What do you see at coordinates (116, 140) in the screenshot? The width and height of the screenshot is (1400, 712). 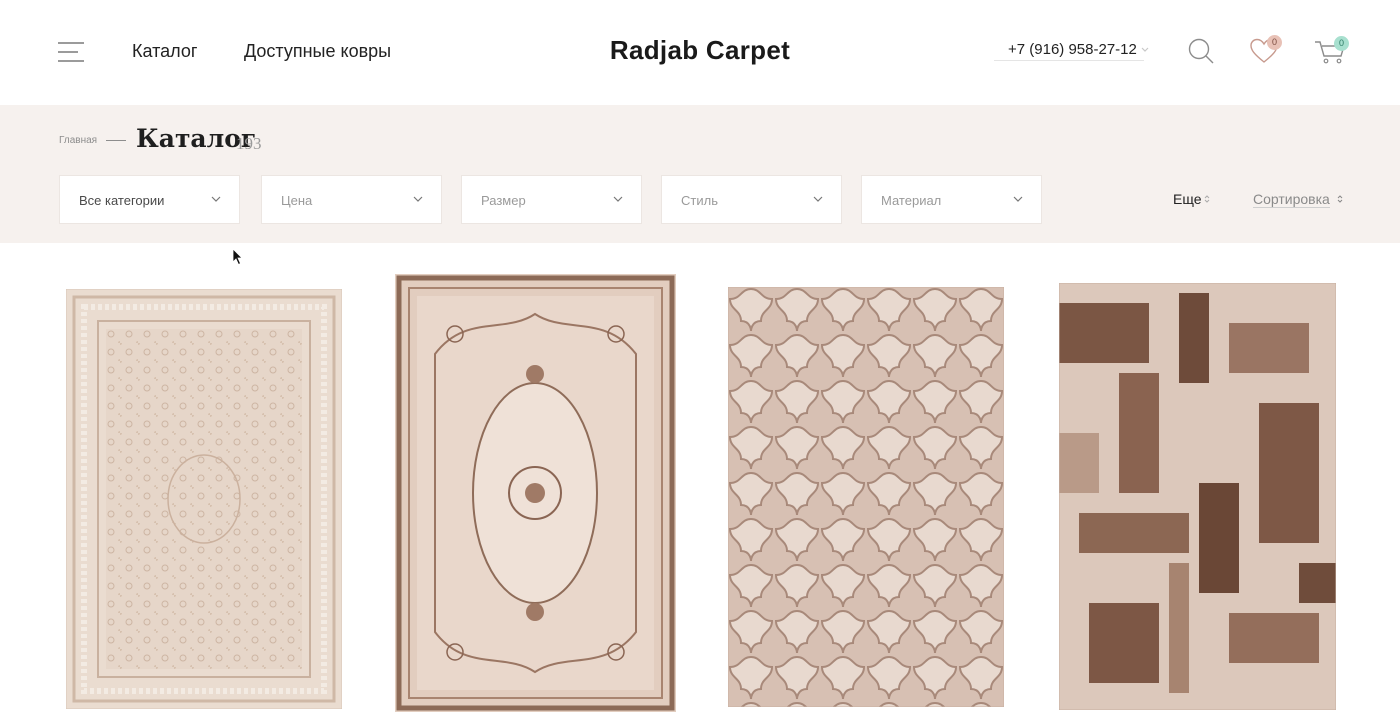 I see `breadcrumb-separator` at bounding box center [116, 140].